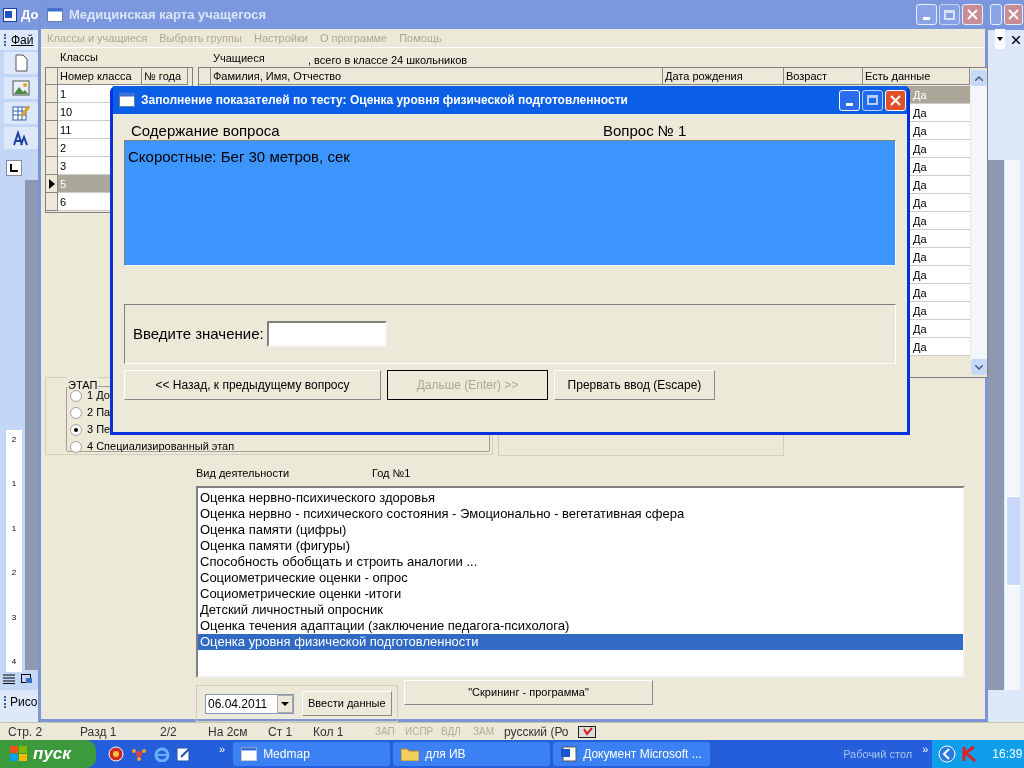 This screenshot has width=1024, height=768. What do you see at coordinates (537, 731) in the screenshot?
I see `status-field: русский (Ро` at bounding box center [537, 731].